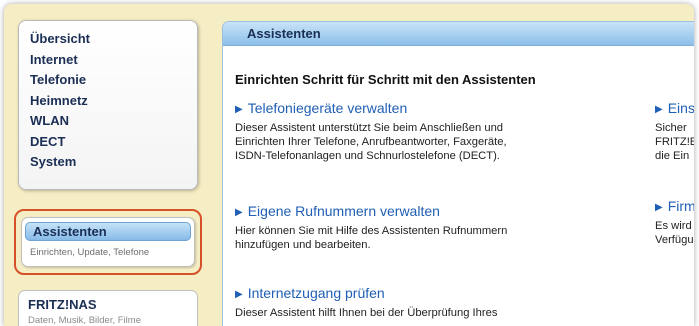 The image size is (699, 326). I want to click on fritznas-box: FRITZ!NAS Daten, Musik, Bilder, Filme, so click(108, 308).